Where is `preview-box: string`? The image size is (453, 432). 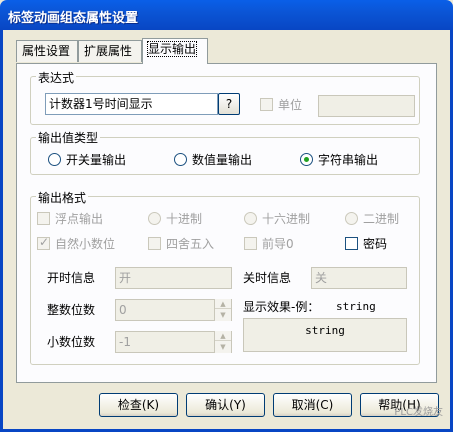
preview-box: string is located at coordinates (325, 335).